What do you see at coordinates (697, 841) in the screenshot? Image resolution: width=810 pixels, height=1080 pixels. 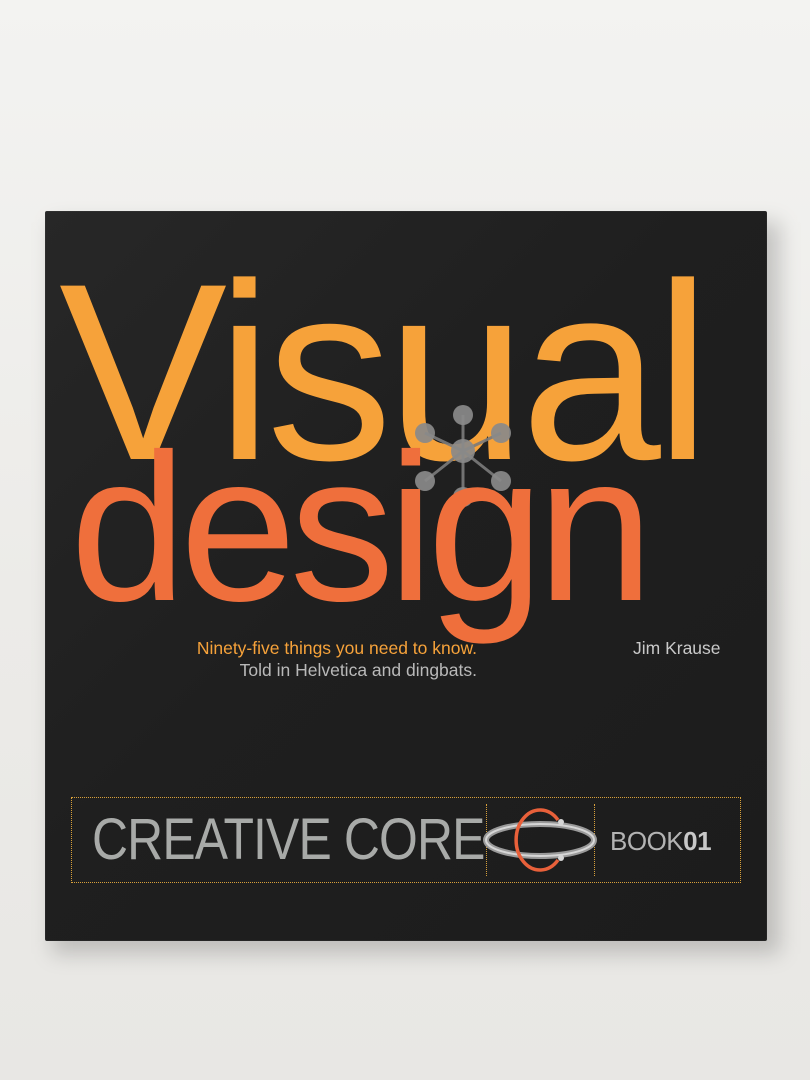 I see `book-number: 01` at bounding box center [697, 841].